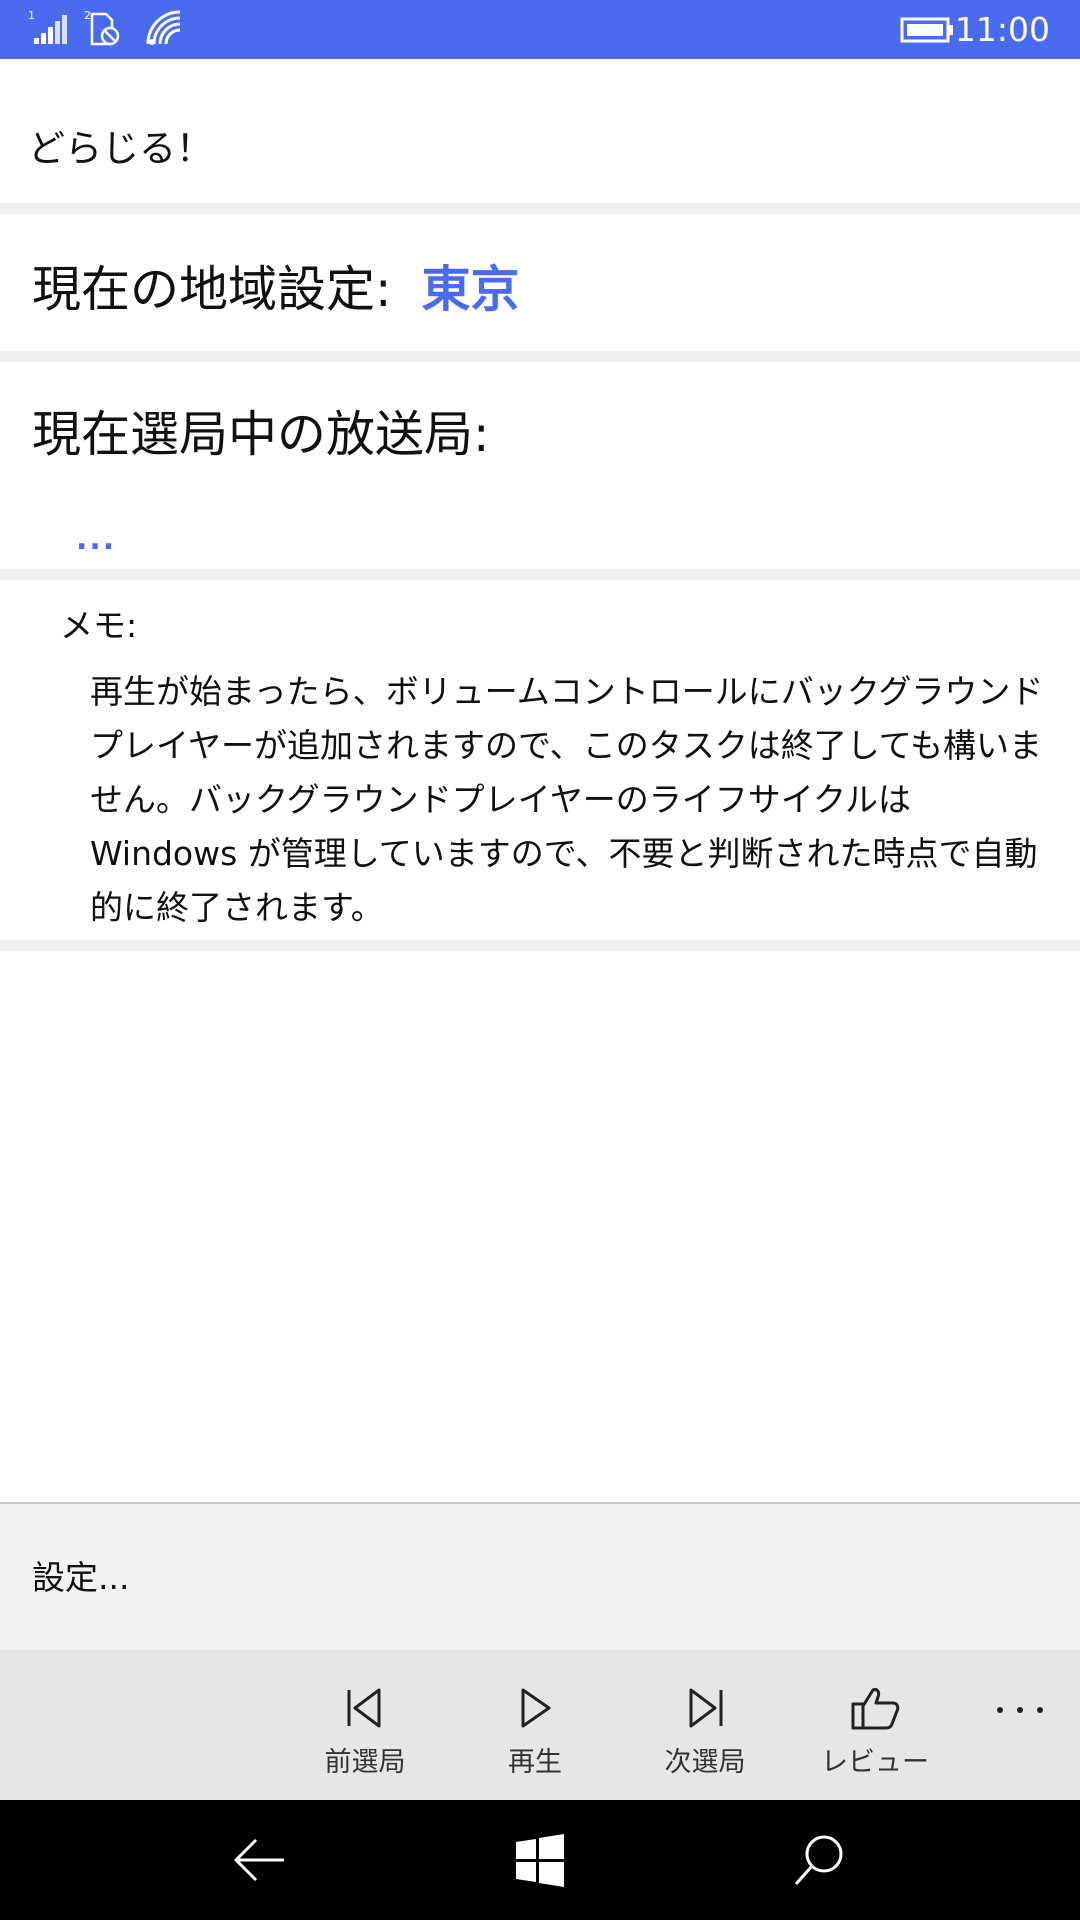 Image resolution: width=1080 pixels, height=1920 pixels. Describe the element at coordinates (261, 434) in the screenshot. I see `station-label: 現在選局中の放送局:` at that location.